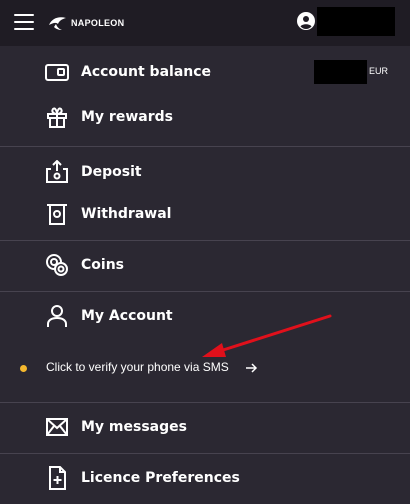 The height and width of the screenshot is (504, 410). Describe the element at coordinates (57, 214) in the screenshot. I see `withdrawal-icon` at that location.